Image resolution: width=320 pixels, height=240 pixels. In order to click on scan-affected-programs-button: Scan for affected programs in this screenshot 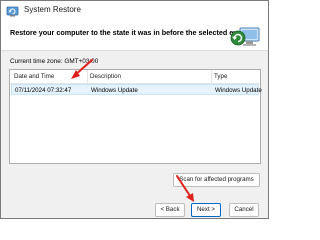, I will do `click(216, 180)`.